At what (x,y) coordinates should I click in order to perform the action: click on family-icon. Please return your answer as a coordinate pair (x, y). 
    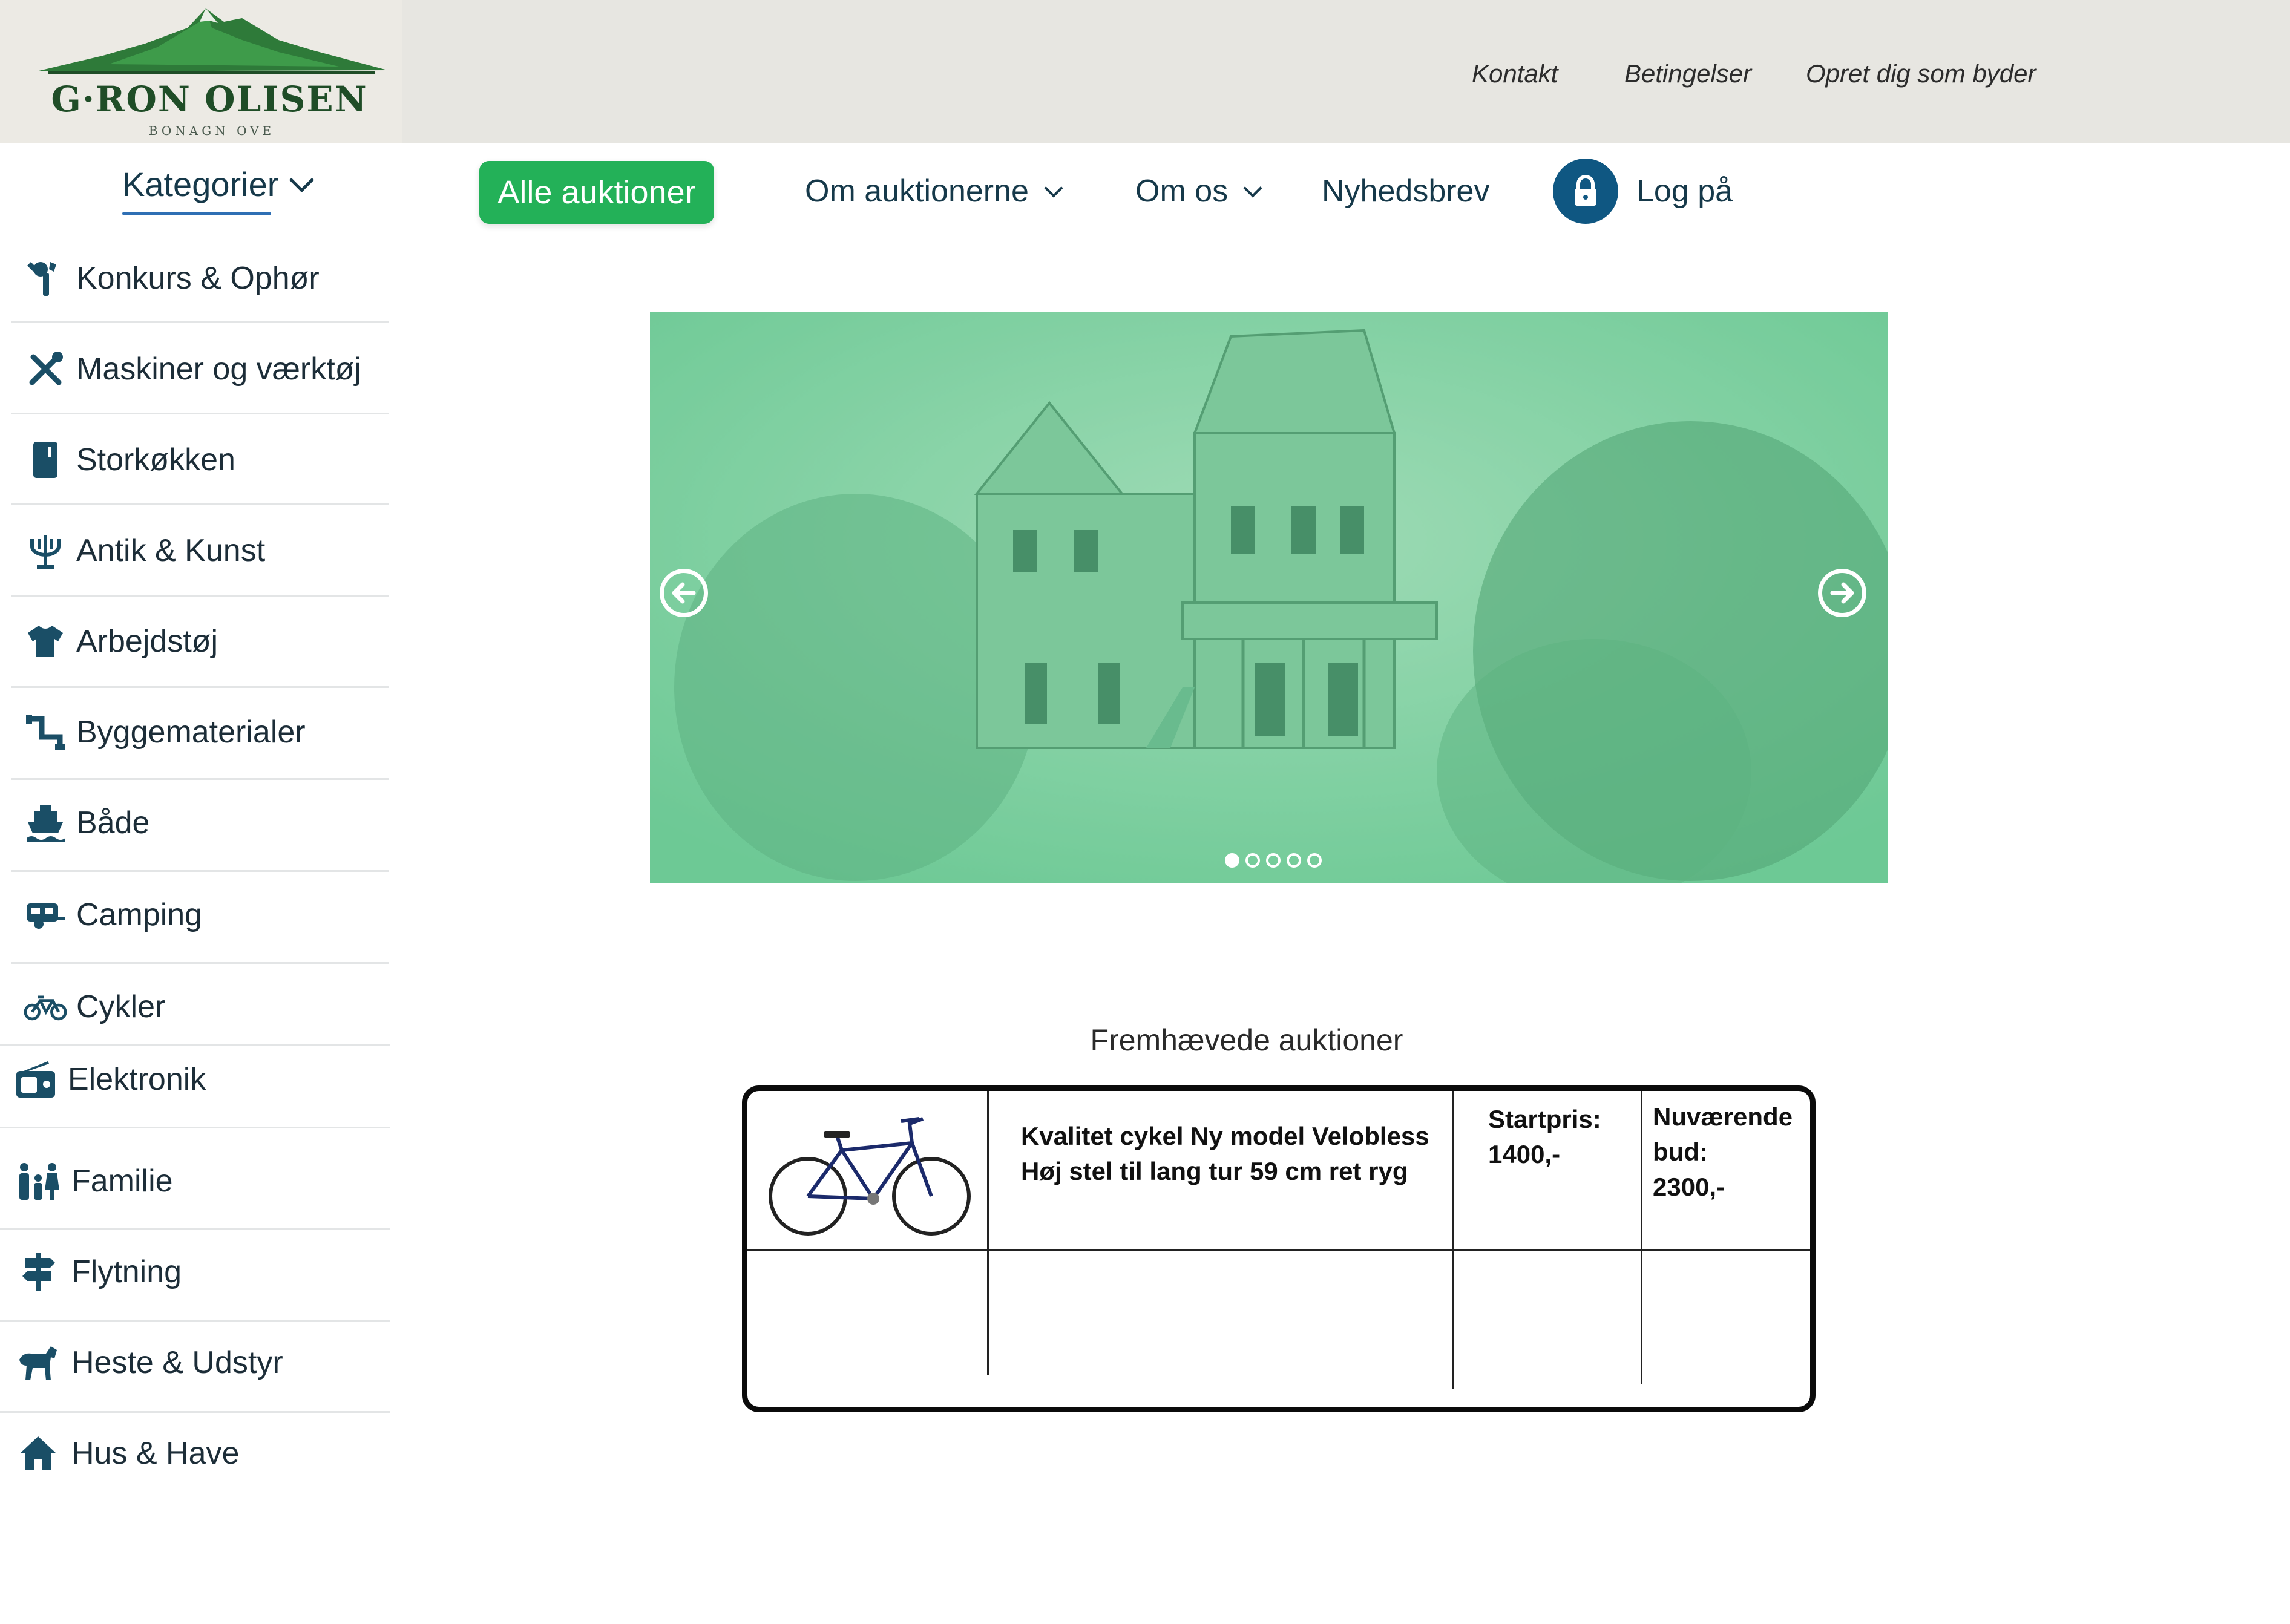
    Looking at the image, I should click on (38, 1181).